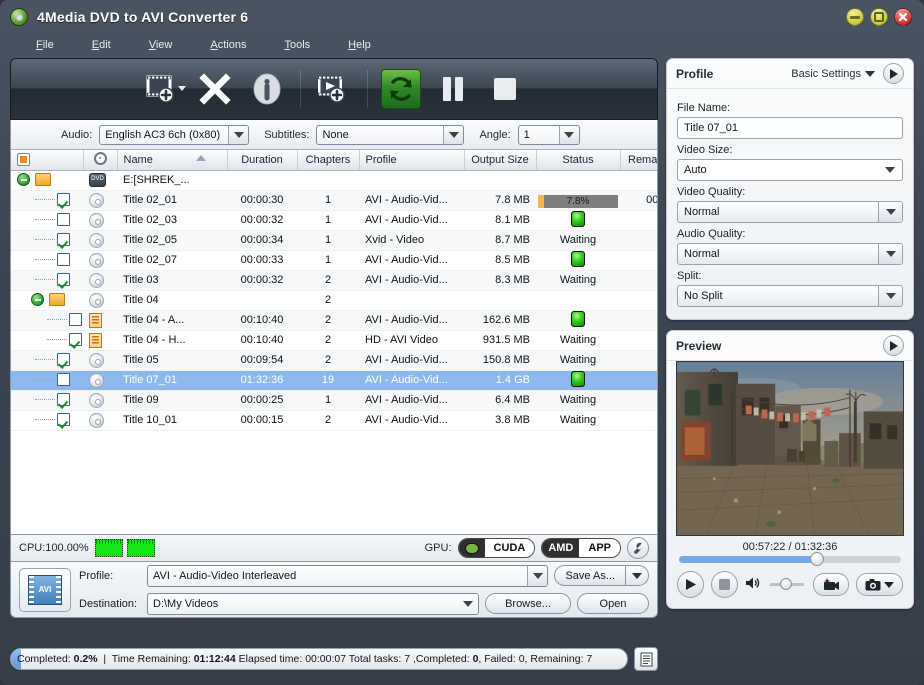 This screenshot has width=924, height=685. What do you see at coordinates (790, 254) in the screenshot?
I see `audio-quality-select: Normal` at bounding box center [790, 254].